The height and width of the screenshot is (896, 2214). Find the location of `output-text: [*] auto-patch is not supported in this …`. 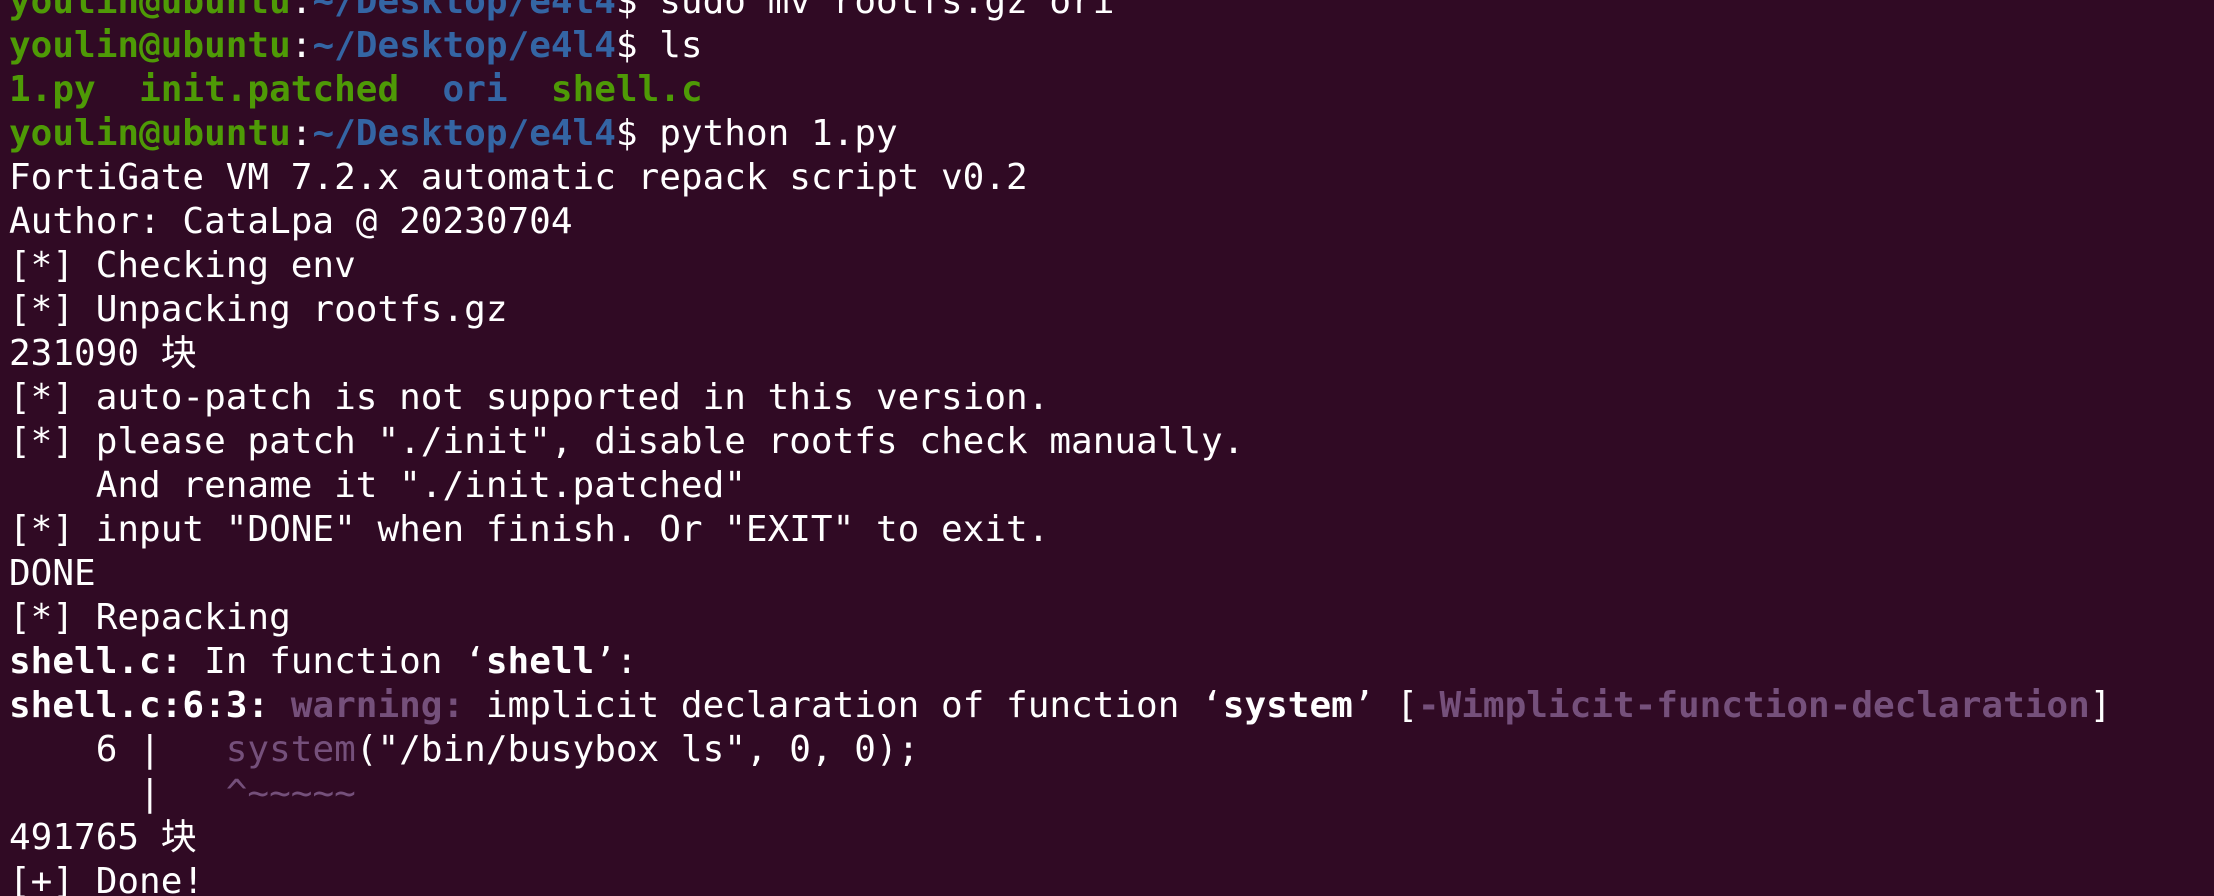

output-text: [*] auto-patch is not supported in this … is located at coordinates (529, 397).